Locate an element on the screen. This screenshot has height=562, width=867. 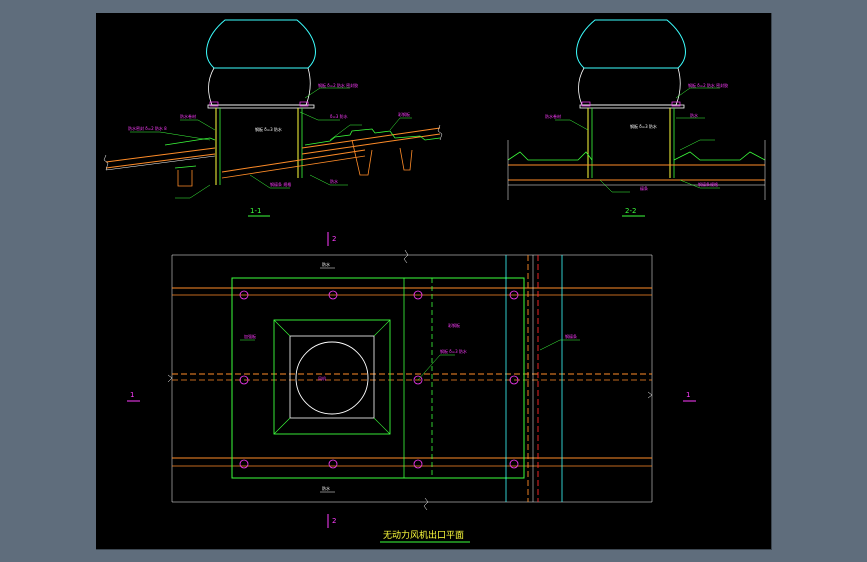
fan-opening-icon is located at coordinates (332, 378).